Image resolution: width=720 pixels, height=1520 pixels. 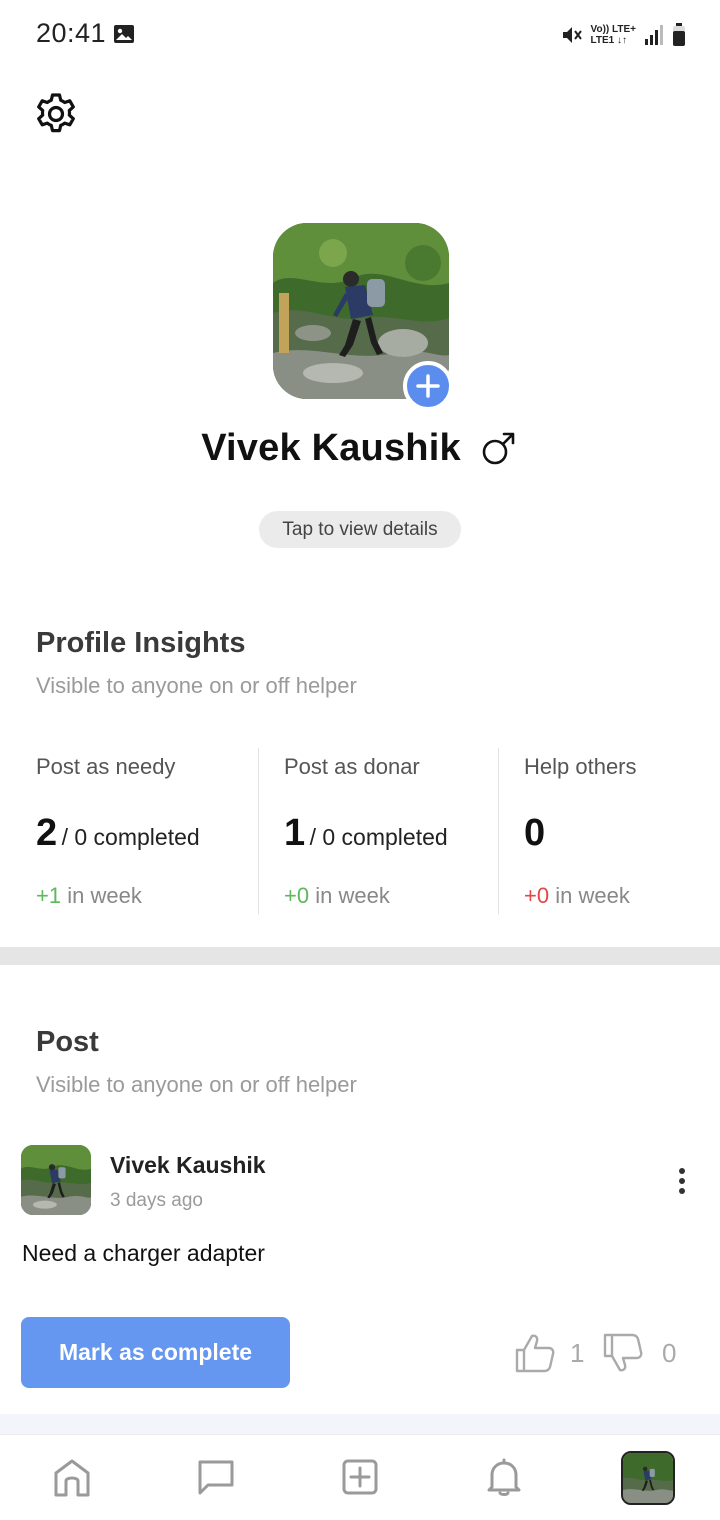 I want to click on gear-icon, so click(x=56, y=113).